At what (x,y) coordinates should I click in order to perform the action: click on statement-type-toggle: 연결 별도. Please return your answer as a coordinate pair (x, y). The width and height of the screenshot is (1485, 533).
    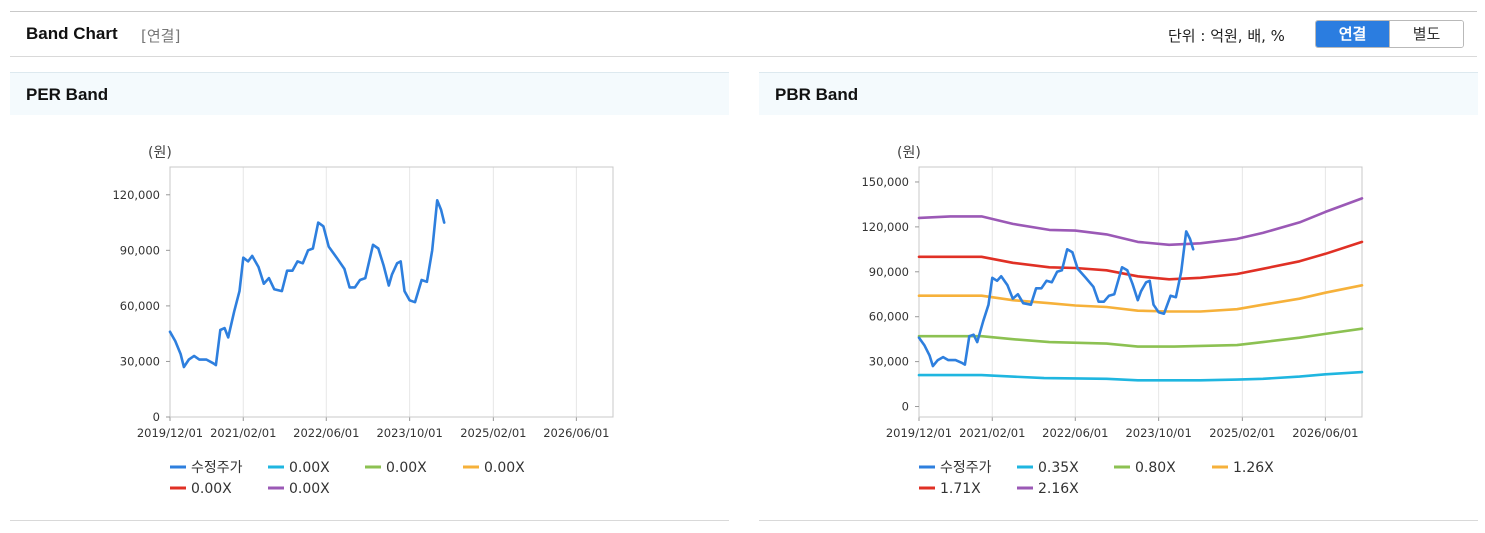
    Looking at the image, I should click on (1389, 34).